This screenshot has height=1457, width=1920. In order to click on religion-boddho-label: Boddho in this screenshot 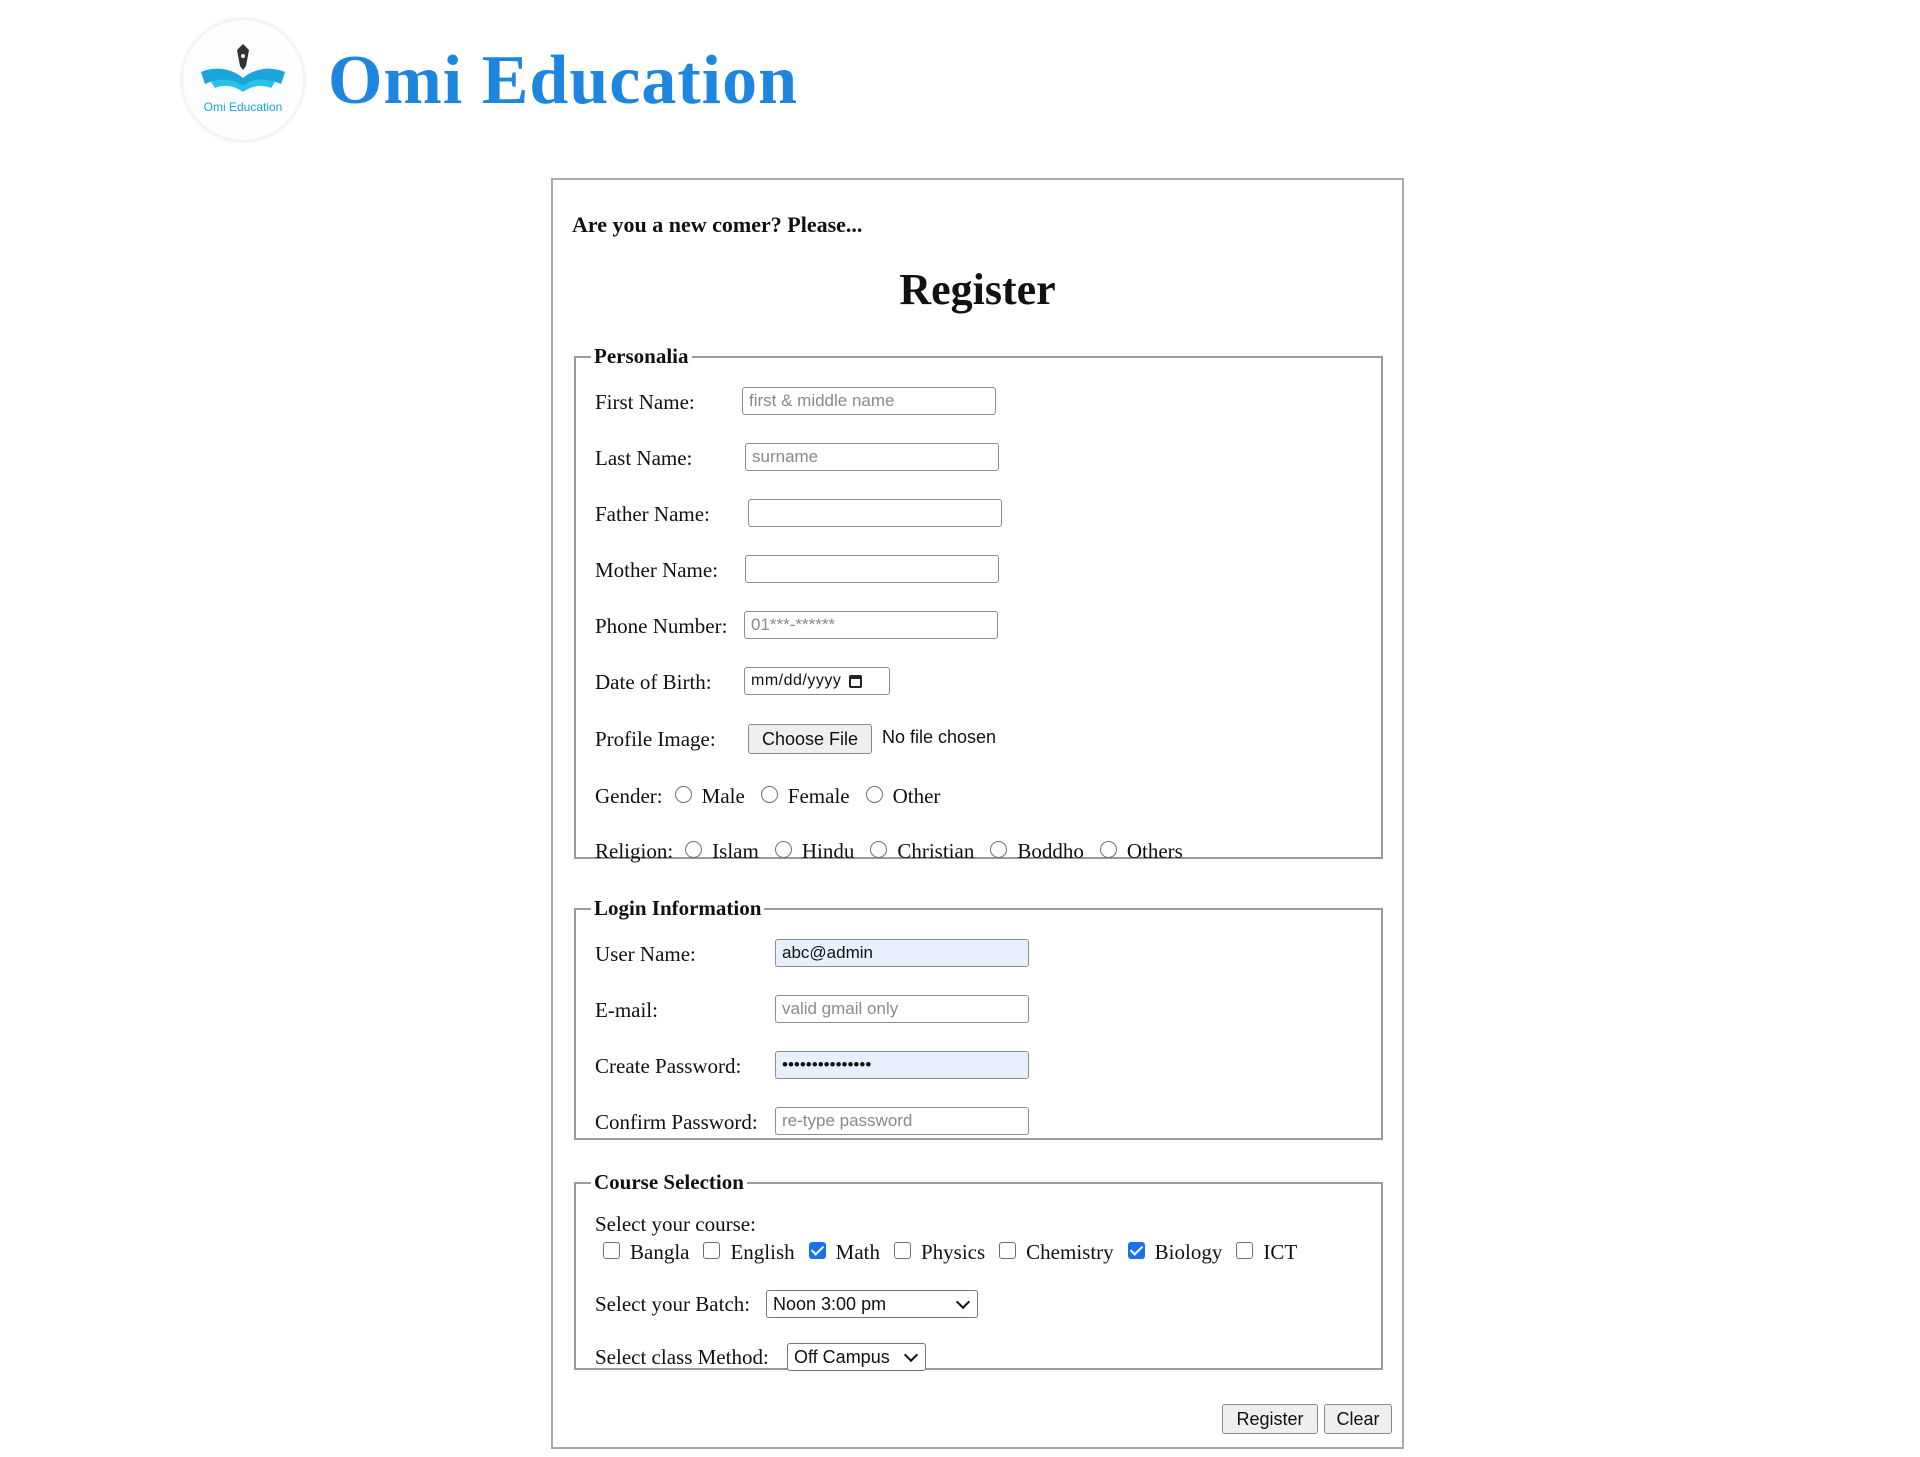, I will do `click(1050, 850)`.